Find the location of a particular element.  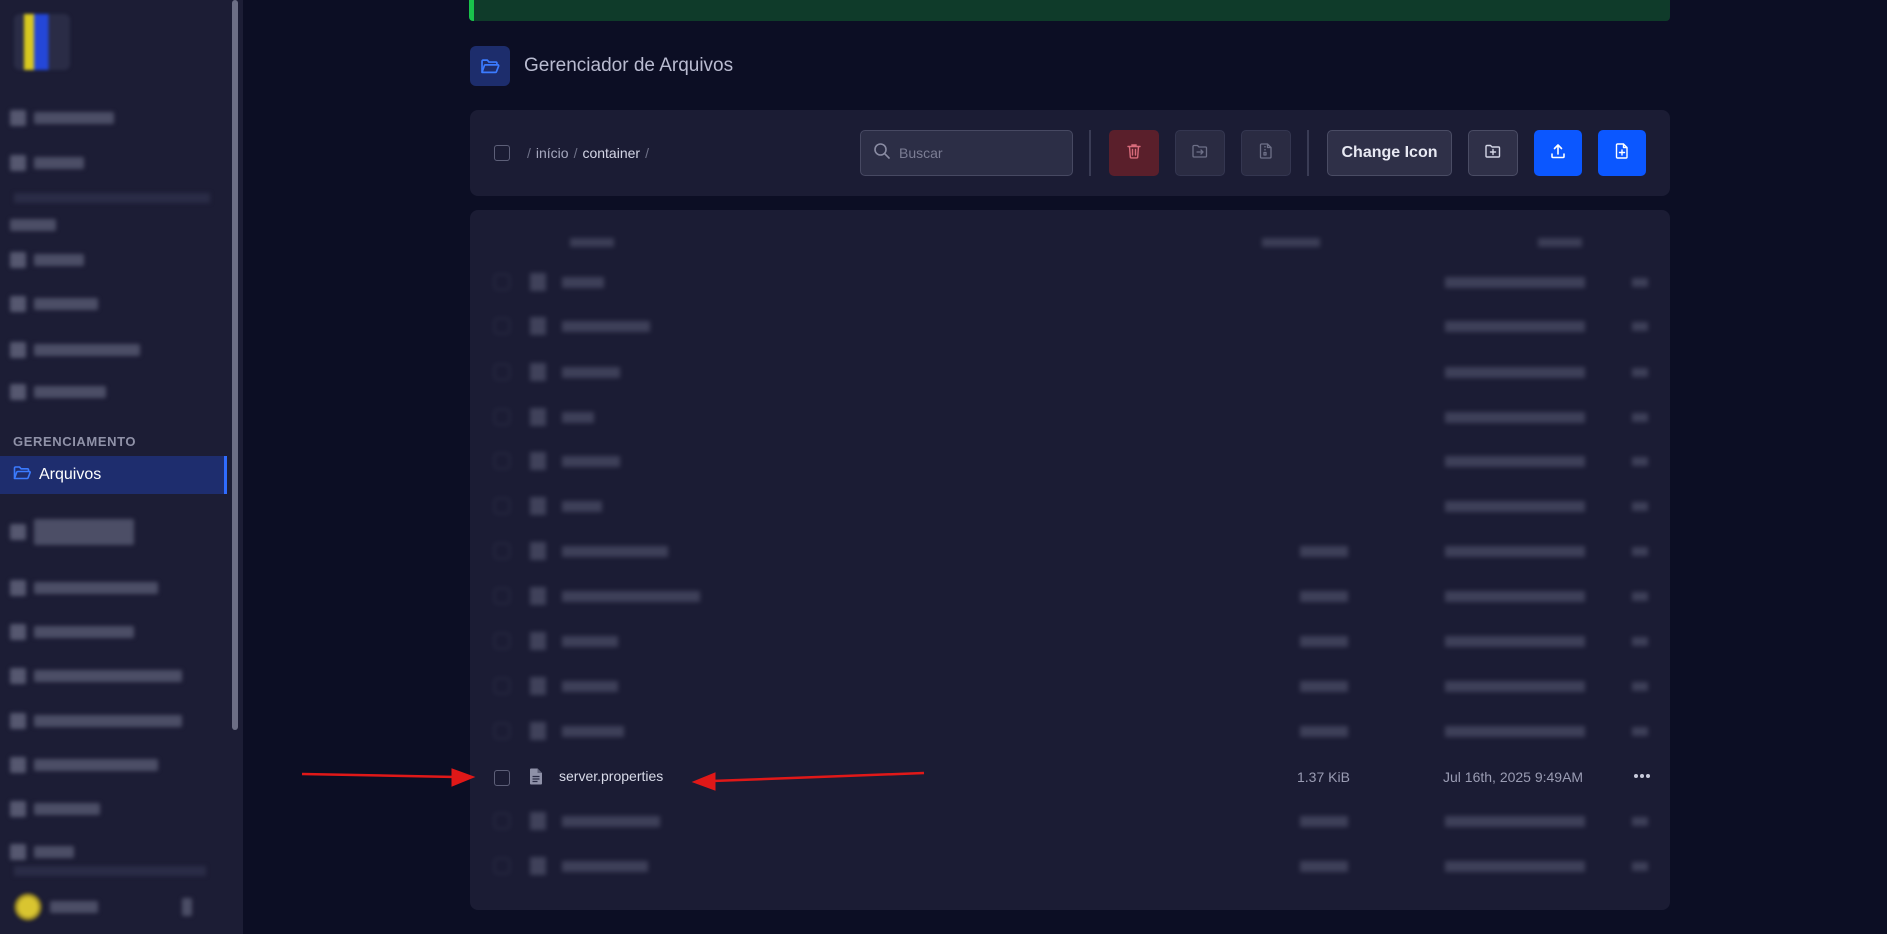

sidebar-item-arquivos: Arquivos is located at coordinates (113, 475).